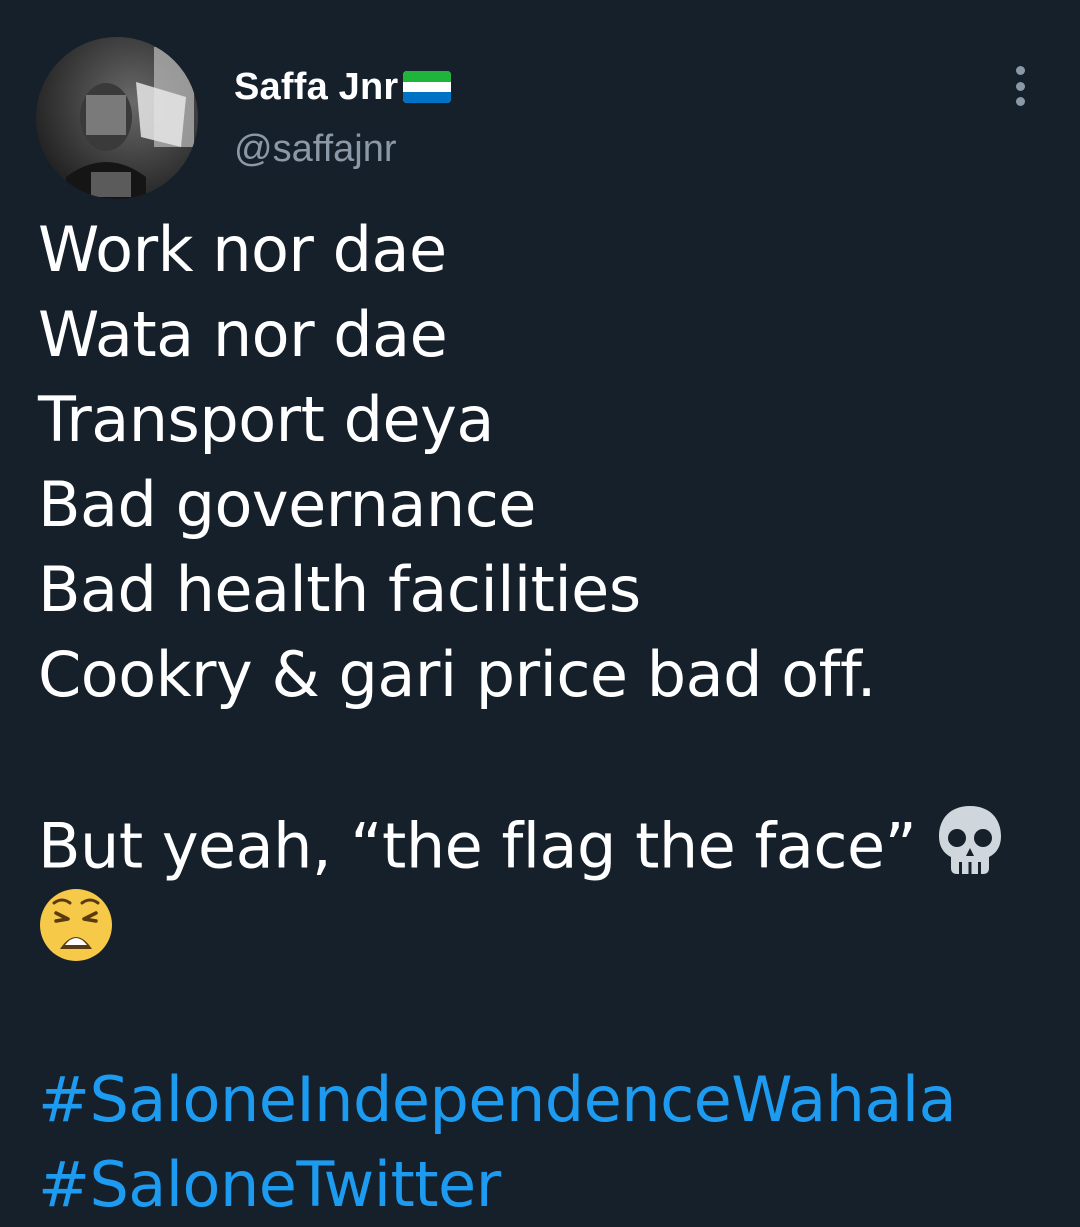 Image resolution: width=1080 pixels, height=1227 pixels. I want to click on hashtag-link: #SaloneTwitter, so click(543, 1184).